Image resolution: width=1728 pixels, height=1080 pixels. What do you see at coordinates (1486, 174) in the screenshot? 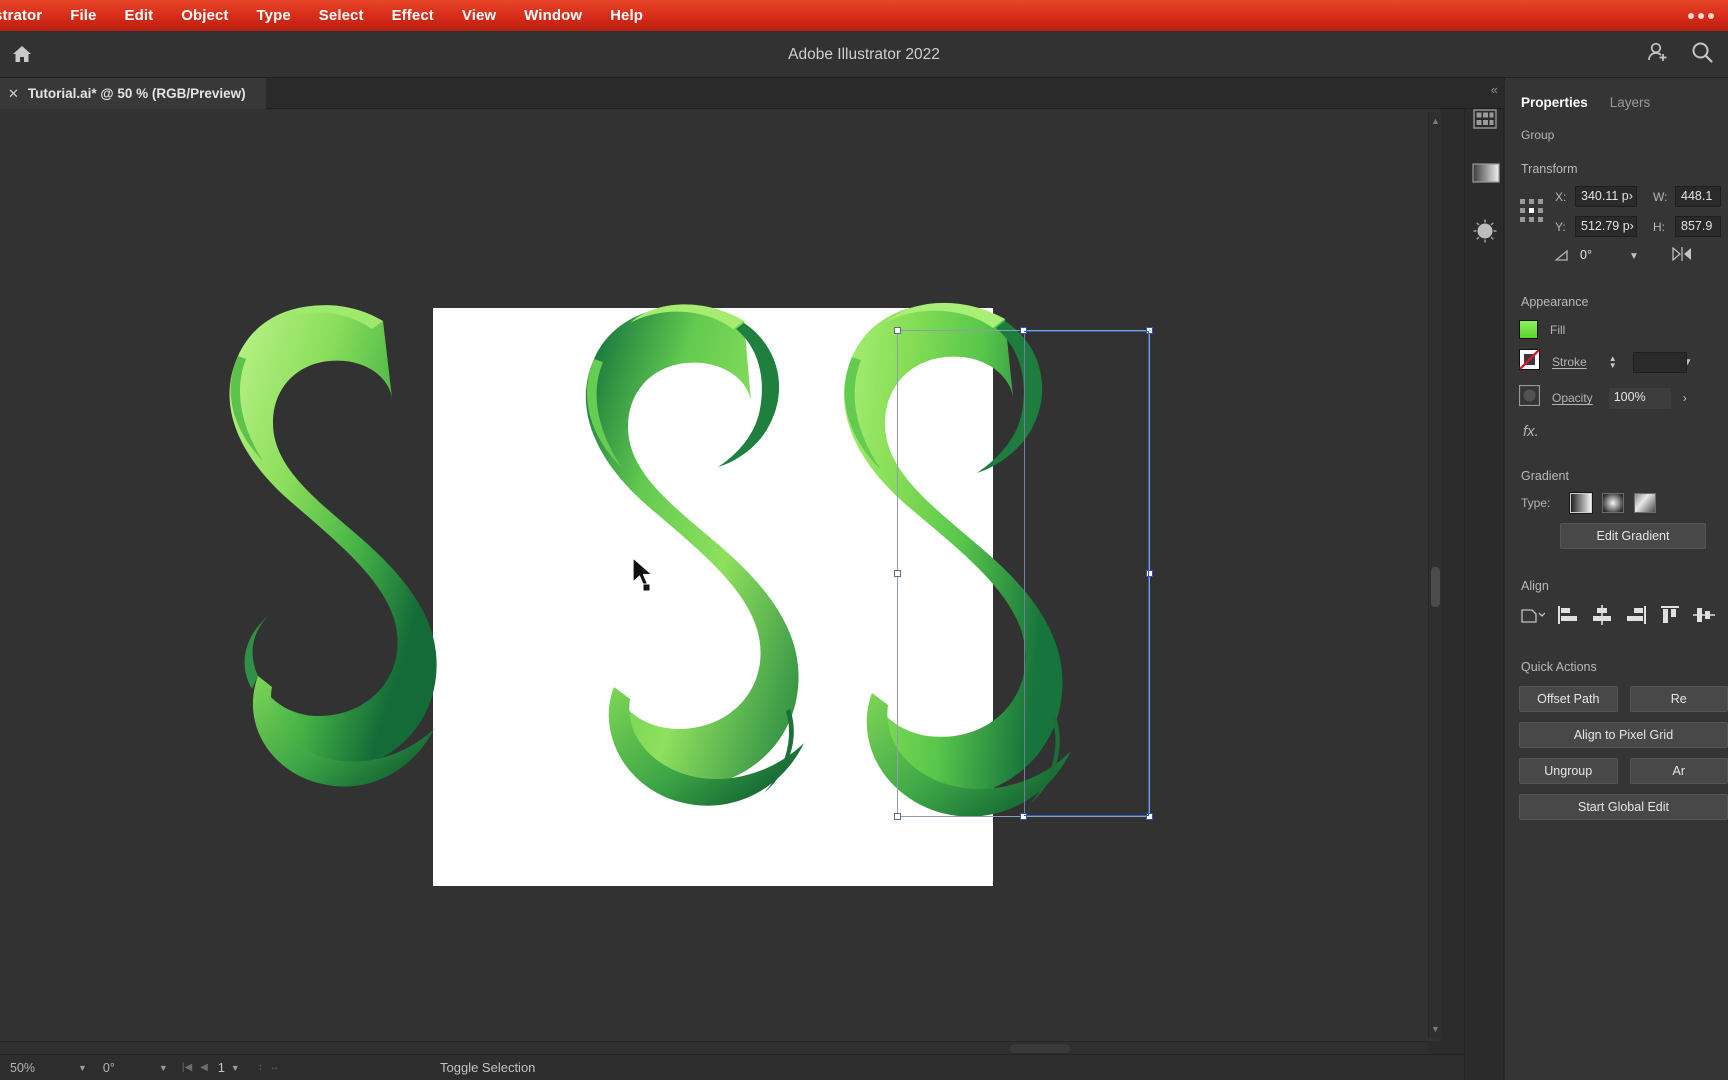
I see `gradient-panel-icon` at bounding box center [1486, 174].